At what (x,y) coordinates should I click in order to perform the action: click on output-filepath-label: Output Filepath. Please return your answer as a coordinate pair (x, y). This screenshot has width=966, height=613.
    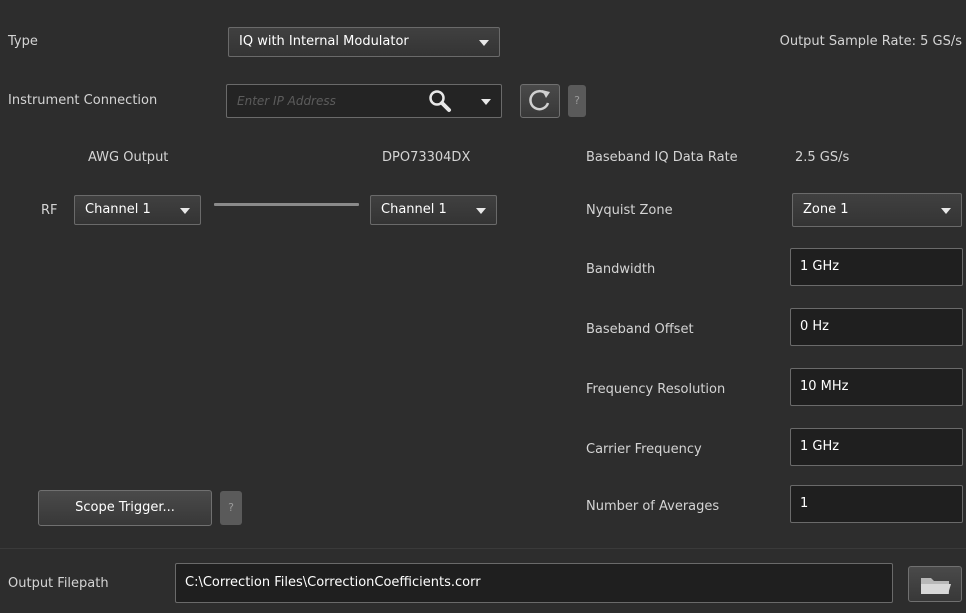
    Looking at the image, I should click on (58, 583).